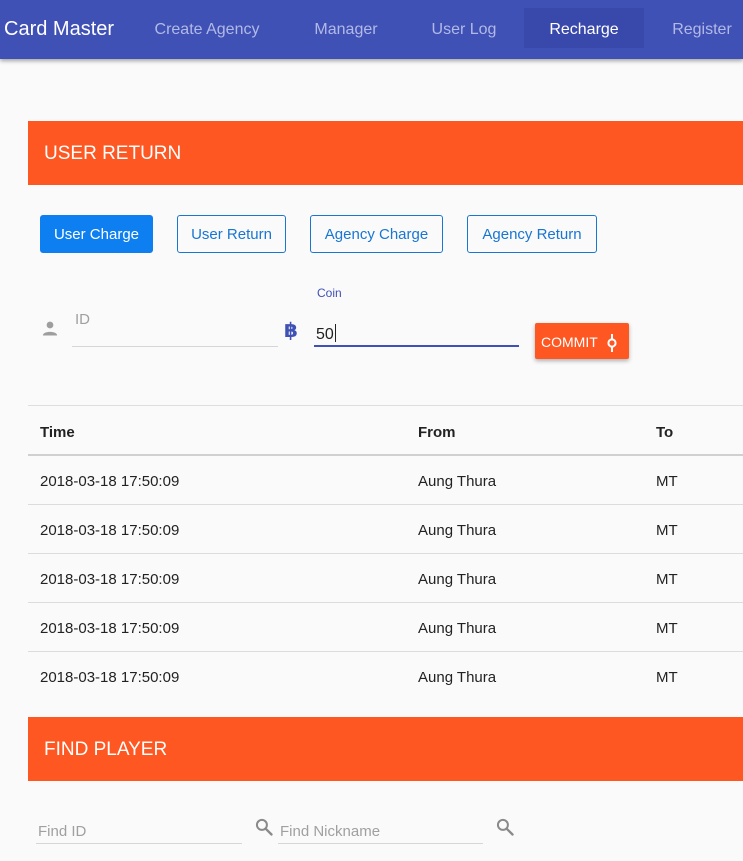 This screenshot has height=861, width=743. I want to click on find-nickname-placeholder: Find Nickname, so click(330, 831).